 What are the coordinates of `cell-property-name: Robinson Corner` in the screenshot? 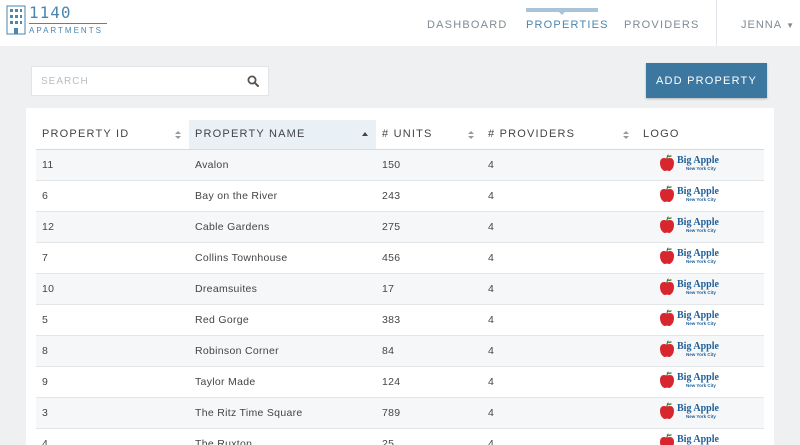 It's located at (282, 351).